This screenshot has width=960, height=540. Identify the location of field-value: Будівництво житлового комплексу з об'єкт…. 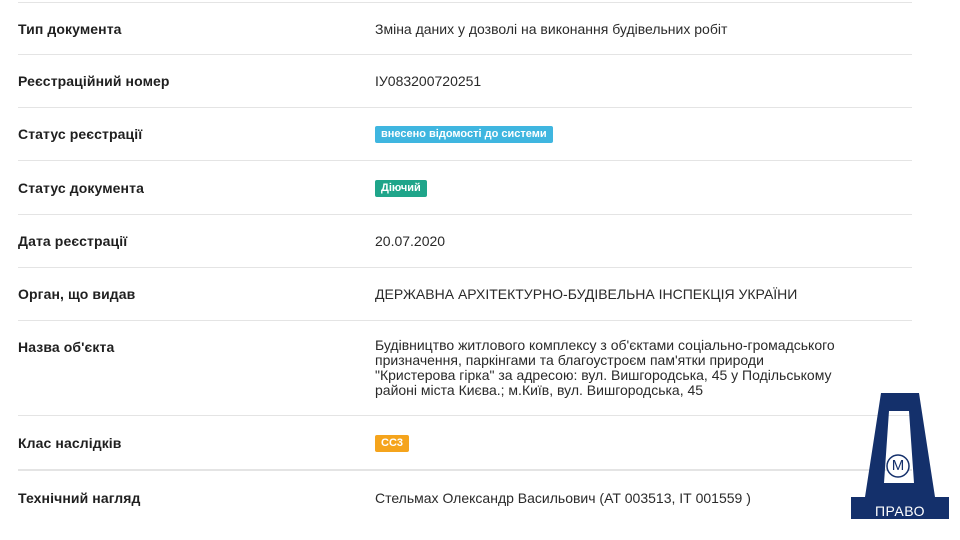
(643, 368).